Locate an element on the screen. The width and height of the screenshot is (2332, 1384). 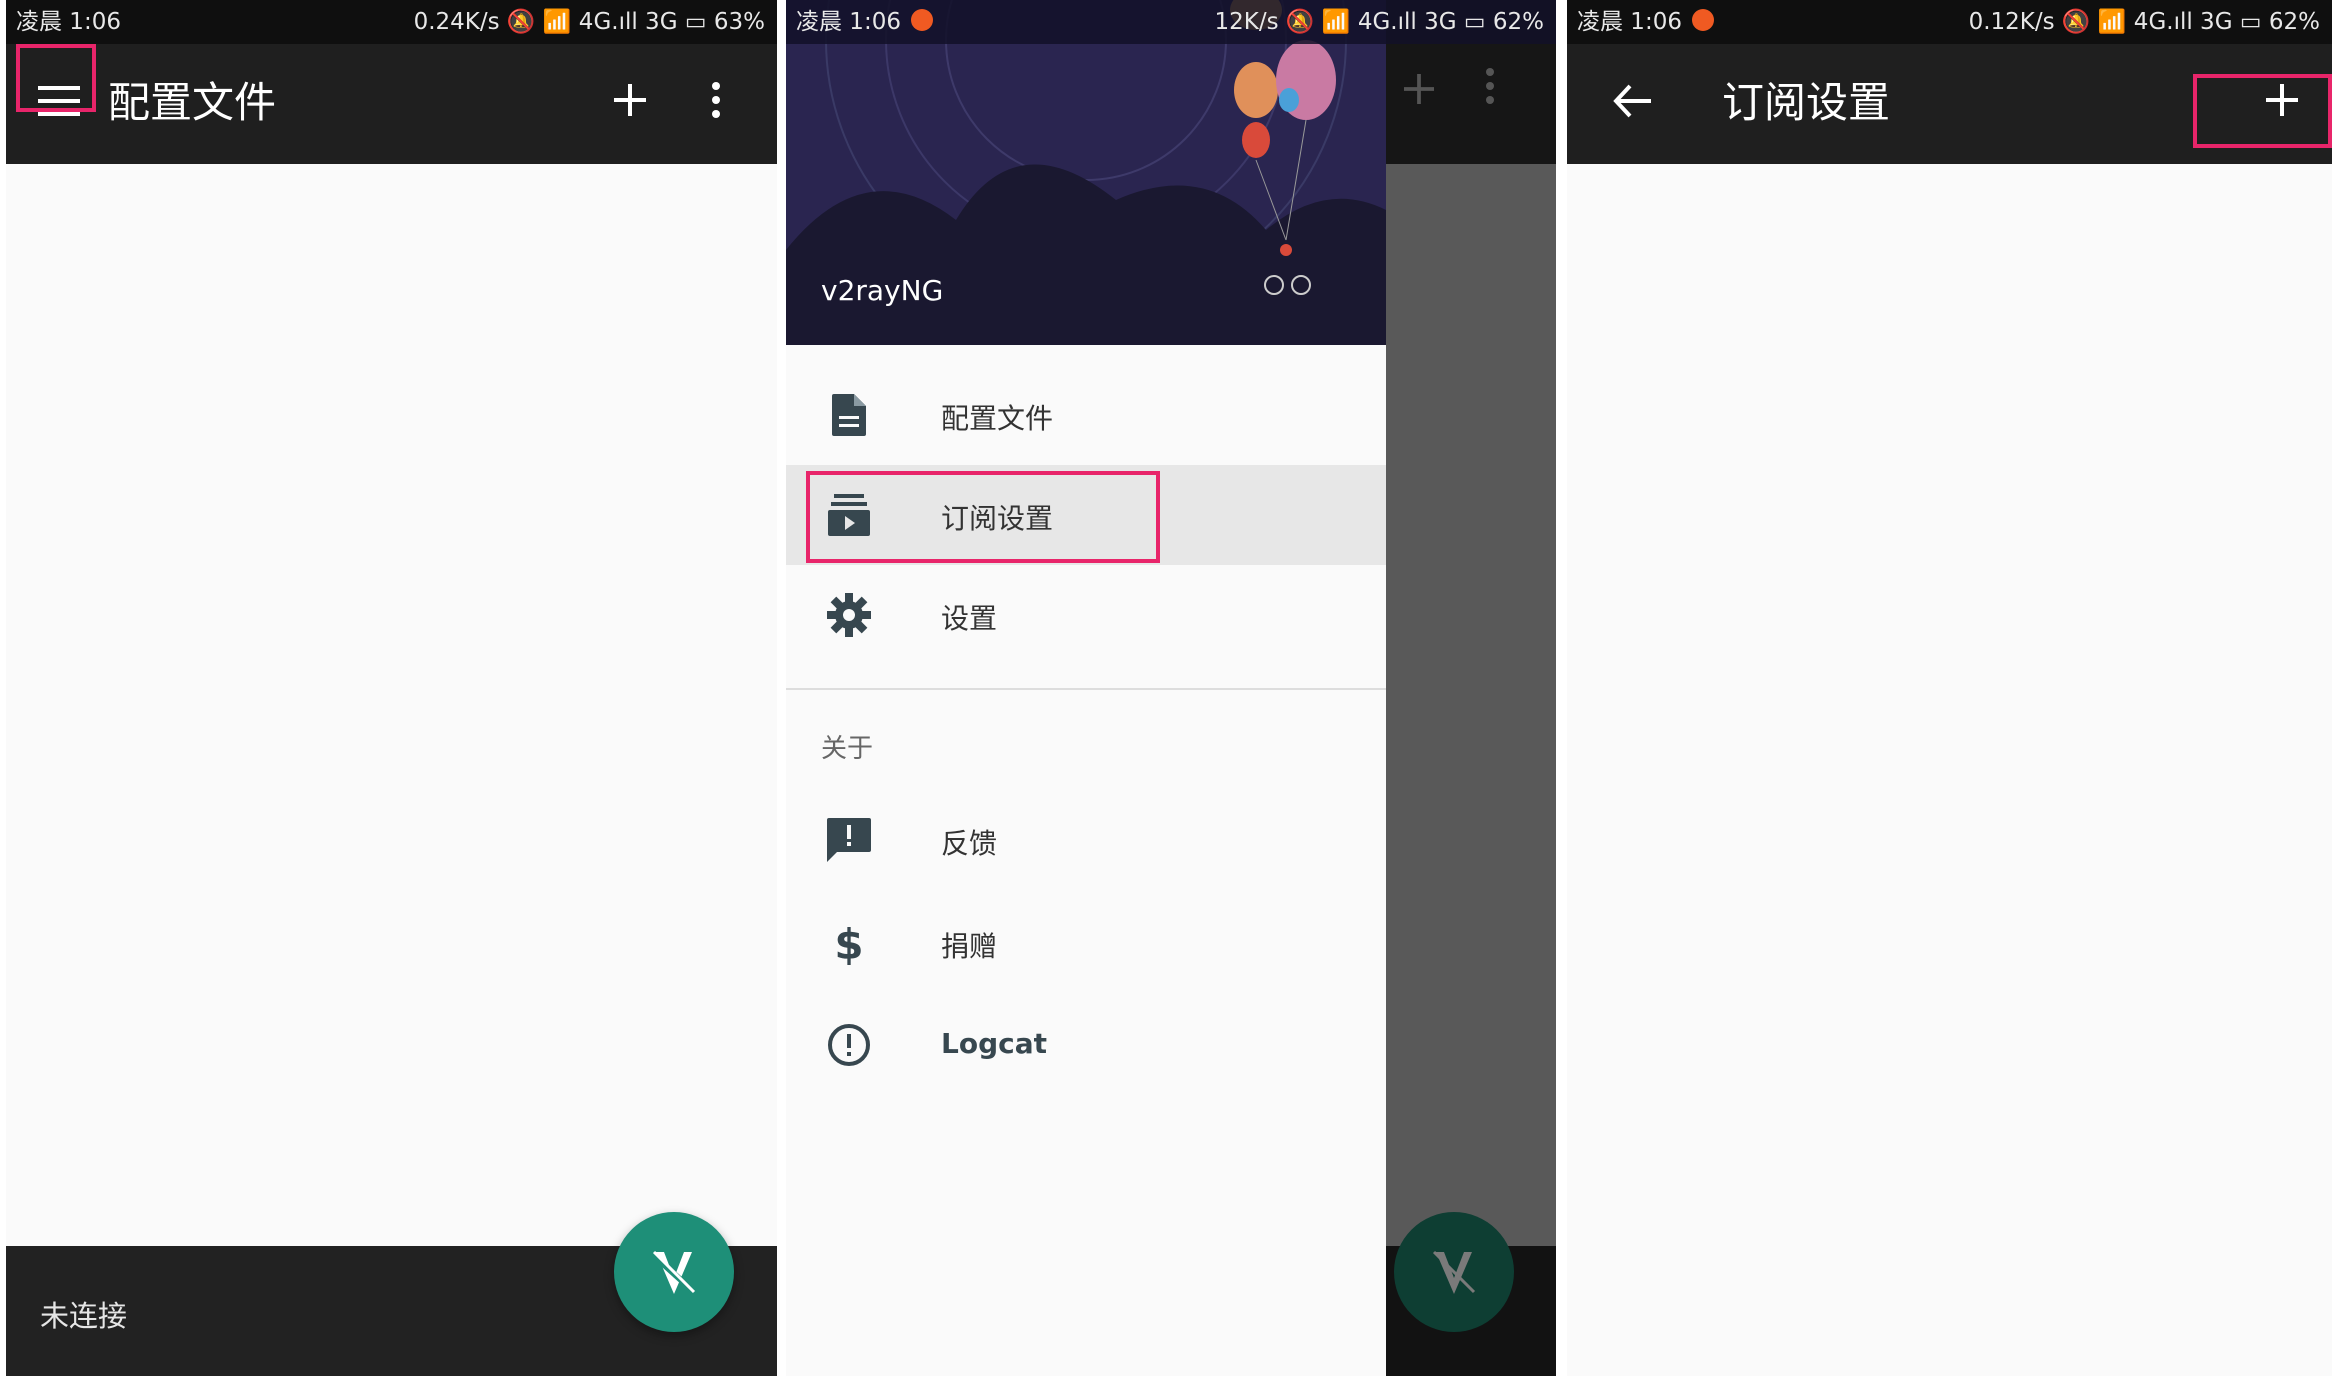
arrow-back-icon is located at coordinates (1632, 101).